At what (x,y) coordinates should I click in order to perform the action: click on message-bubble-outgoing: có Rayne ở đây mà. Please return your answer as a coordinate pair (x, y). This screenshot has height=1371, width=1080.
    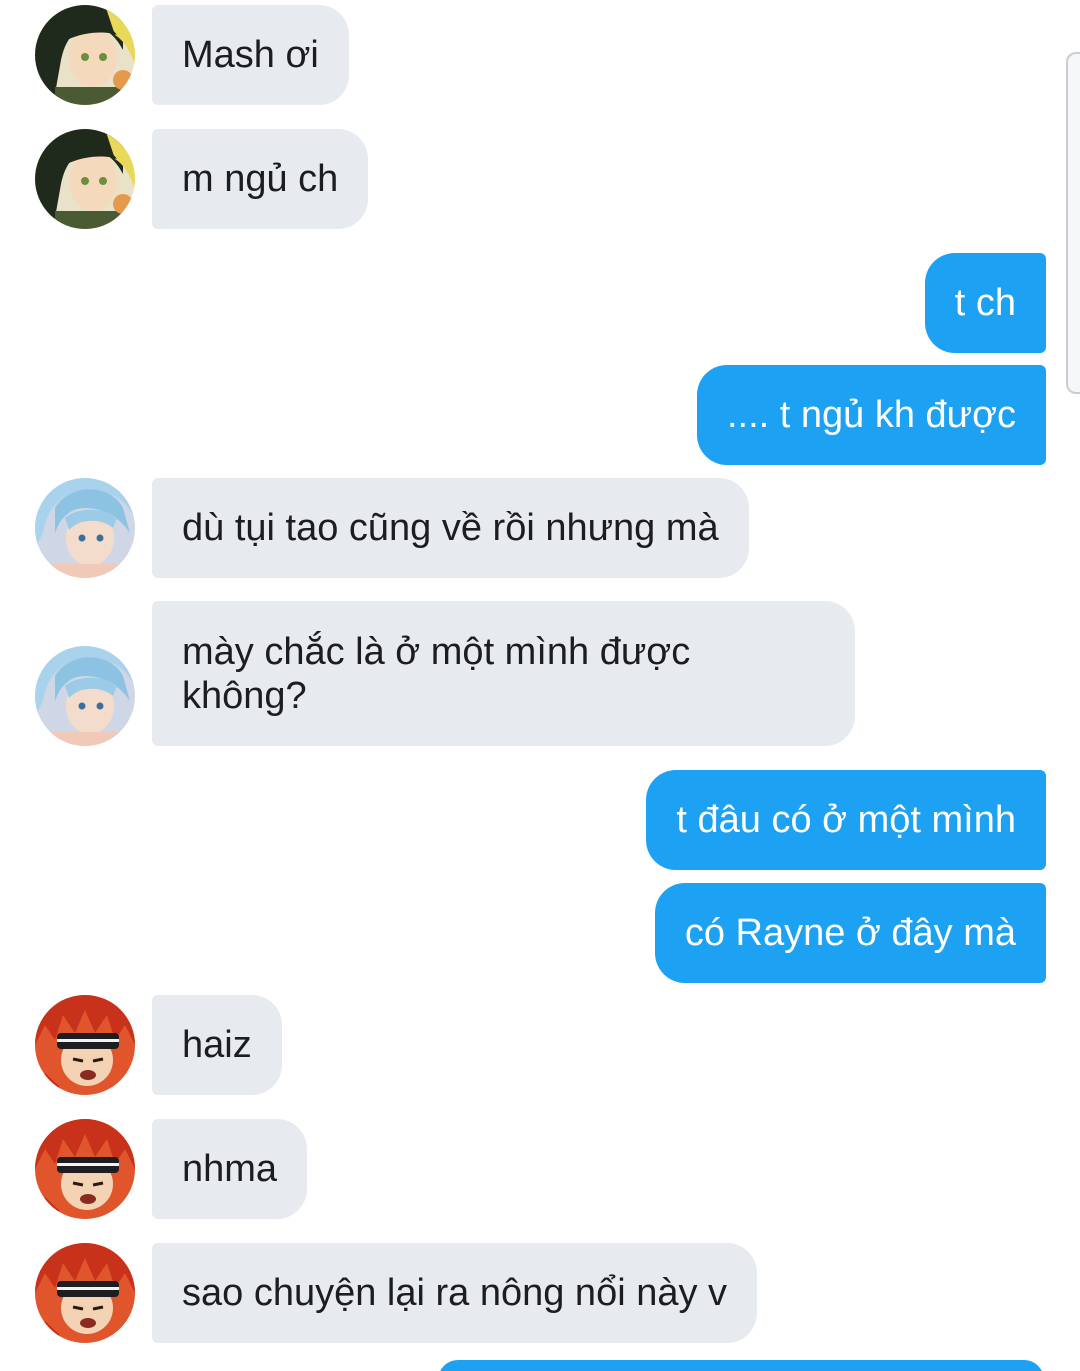
    Looking at the image, I should click on (850, 933).